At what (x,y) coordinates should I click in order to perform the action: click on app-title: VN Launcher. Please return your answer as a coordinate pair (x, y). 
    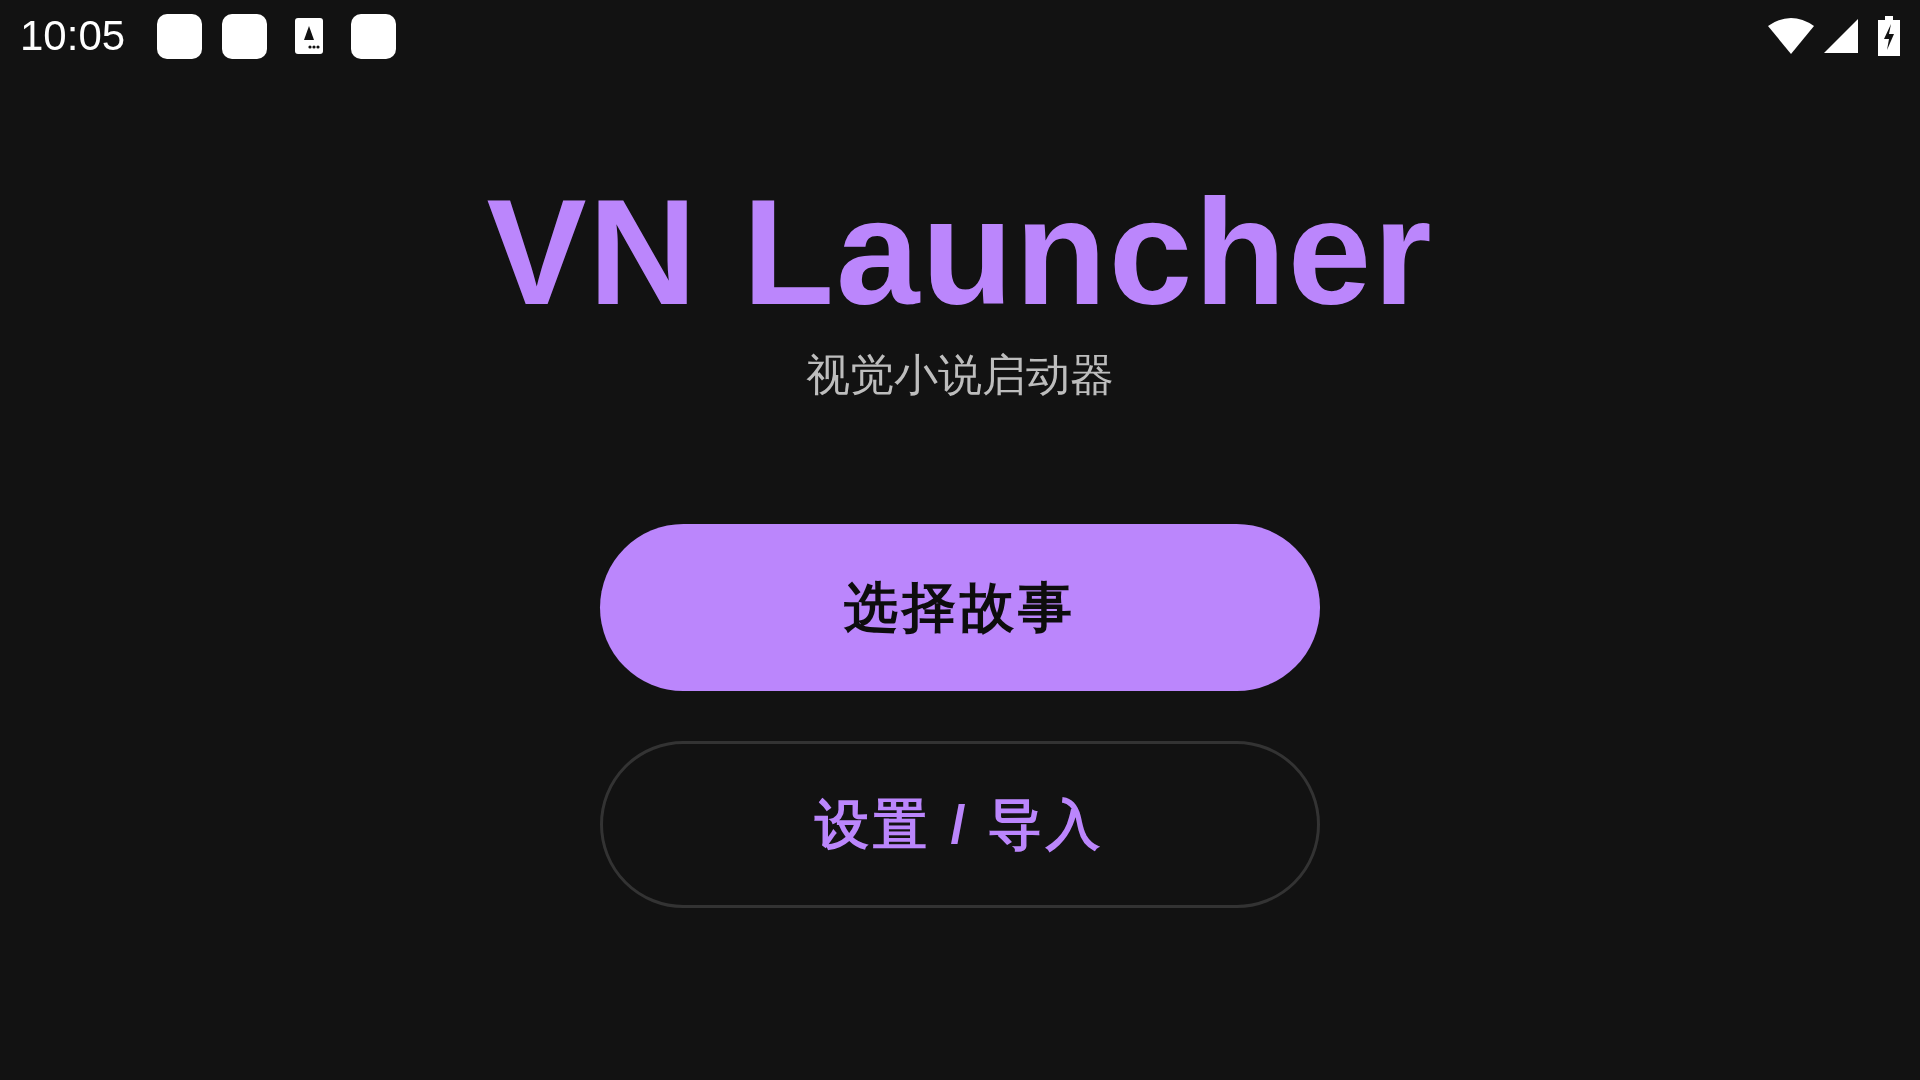
    Looking at the image, I should click on (960, 252).